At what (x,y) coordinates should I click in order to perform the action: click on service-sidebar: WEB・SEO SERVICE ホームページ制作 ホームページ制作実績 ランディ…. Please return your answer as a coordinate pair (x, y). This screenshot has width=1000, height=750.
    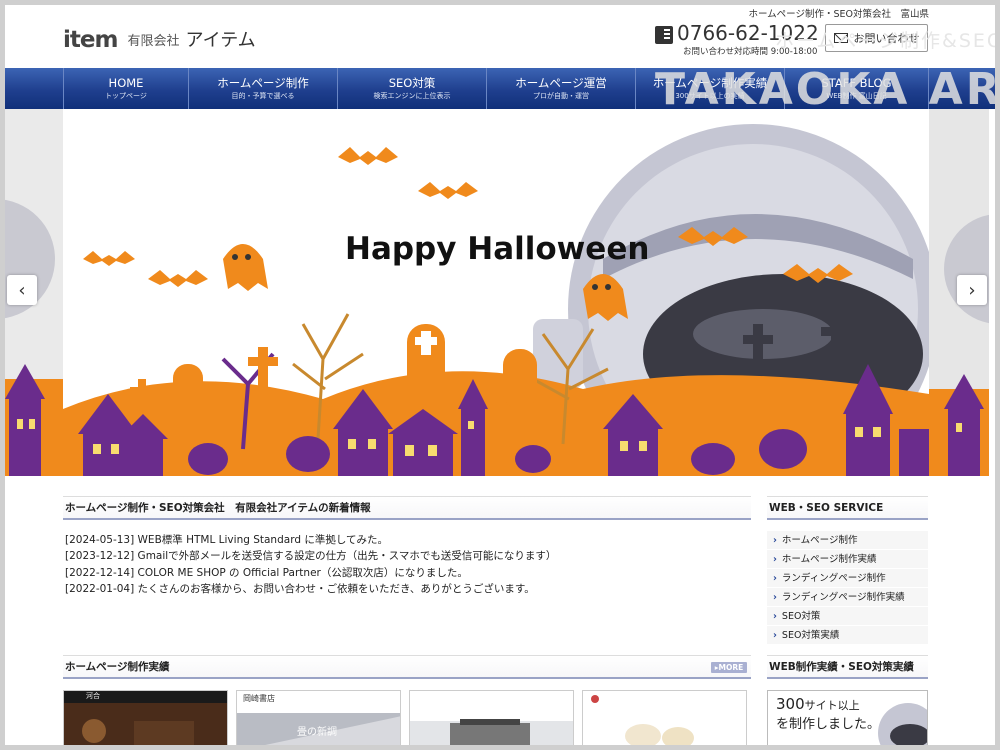
    Looking at the image, I should click on (847, 570).